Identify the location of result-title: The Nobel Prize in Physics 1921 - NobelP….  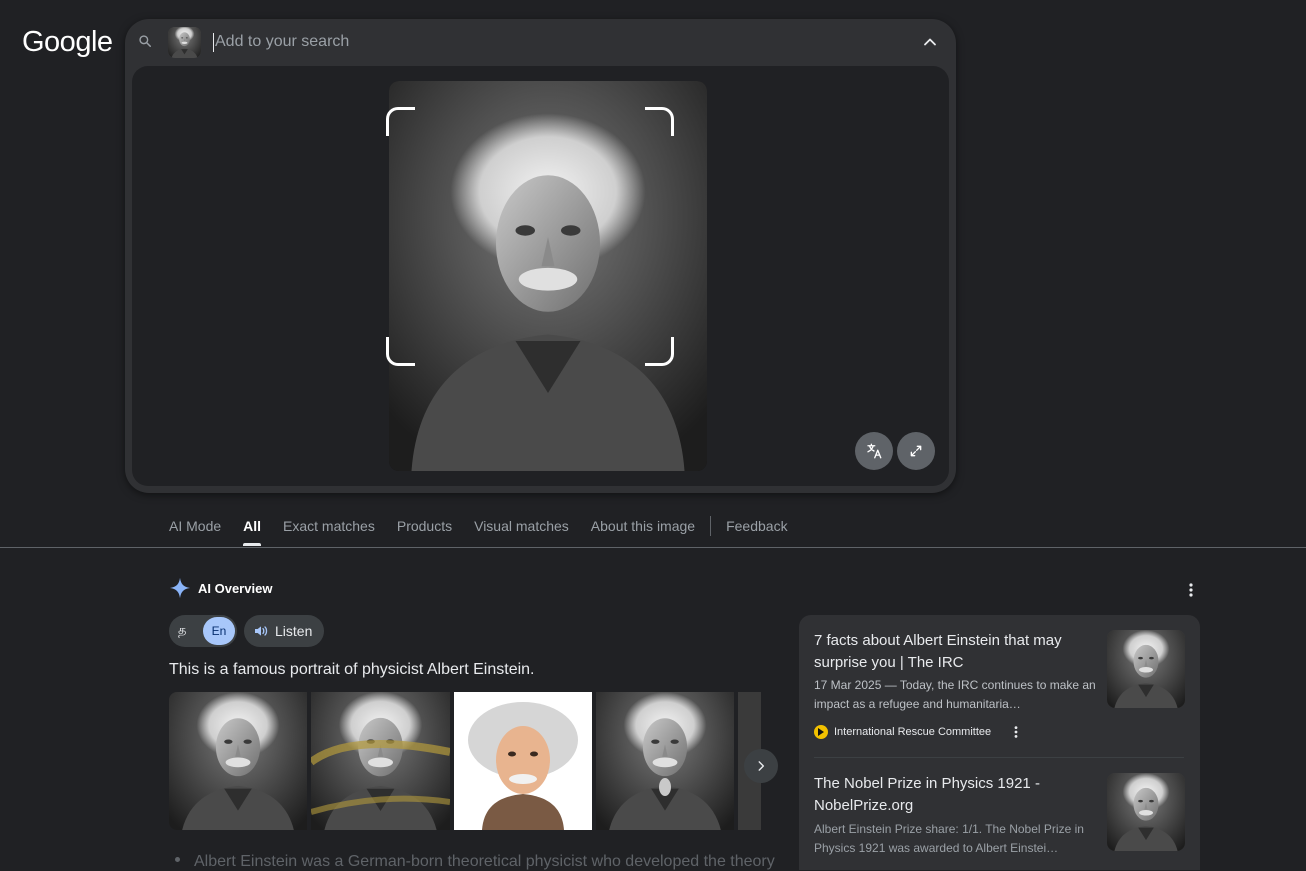
(946, 795).